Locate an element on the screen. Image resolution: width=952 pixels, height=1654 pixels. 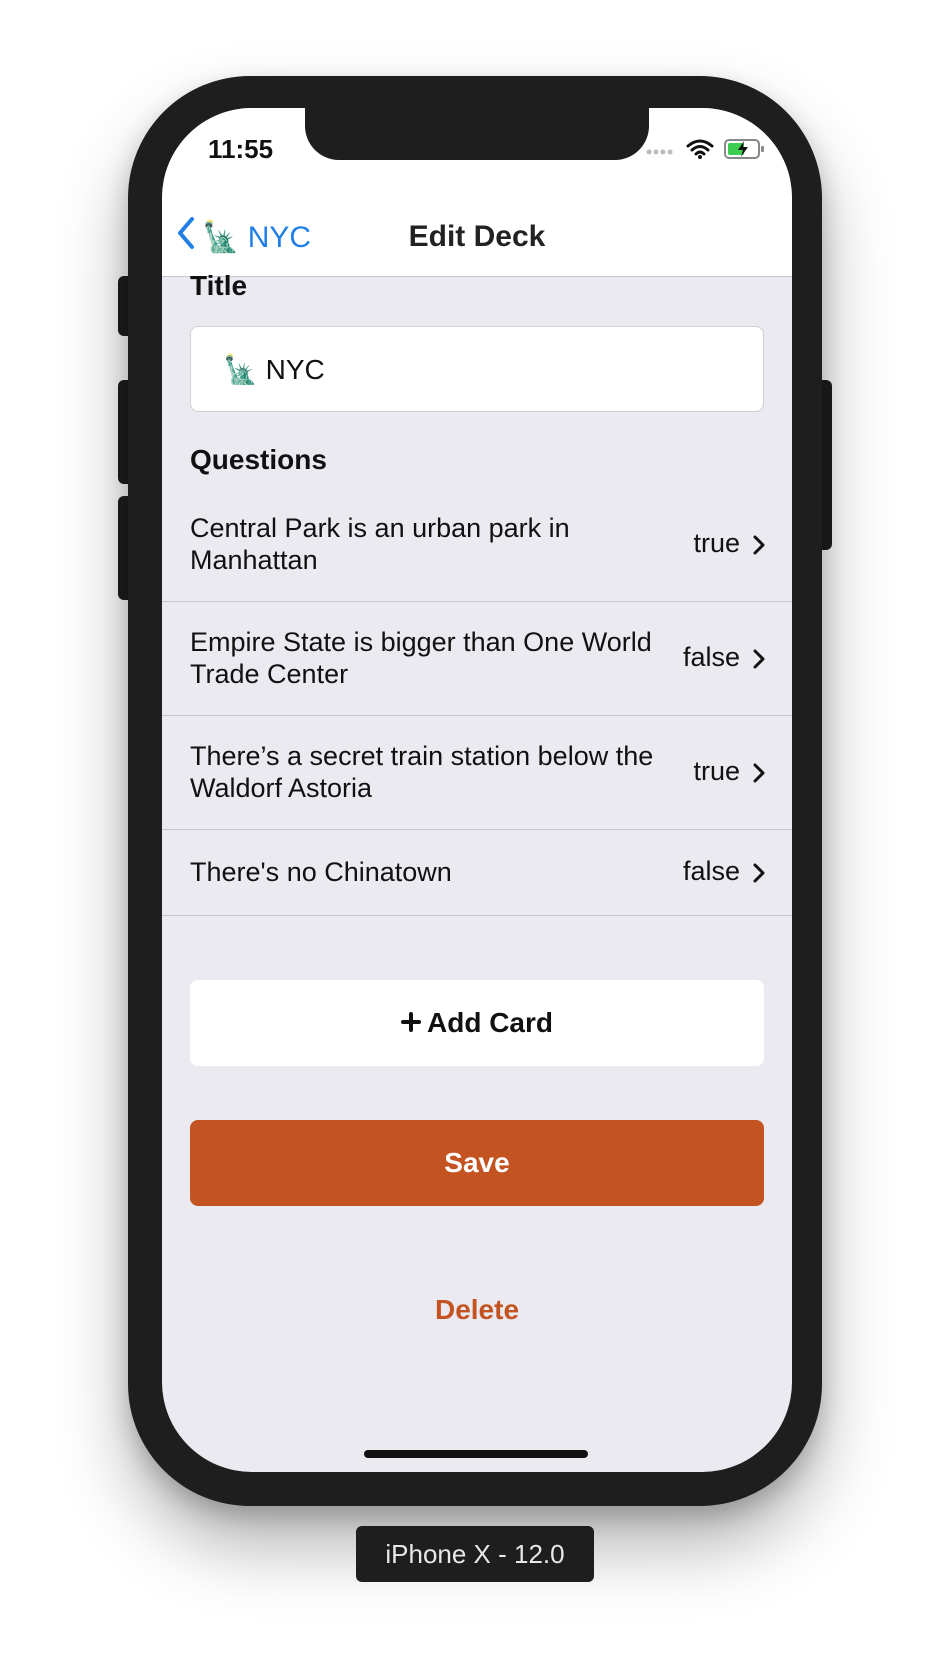
question-row: There's no Chinatown false is located at coordinates (477, 873).